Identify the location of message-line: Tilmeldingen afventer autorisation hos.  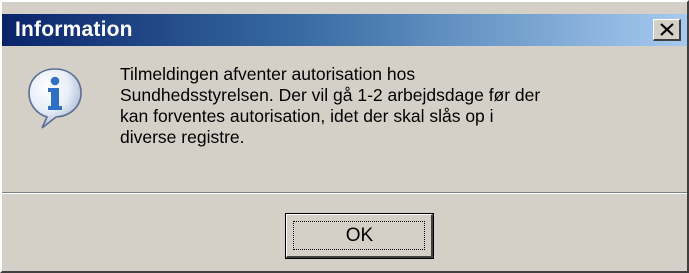
(268, 74).